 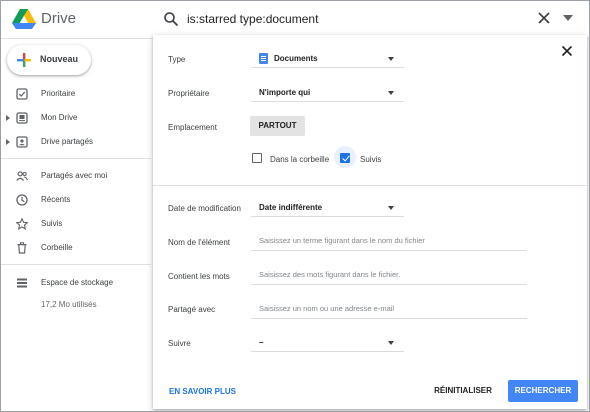 What do you see at coordinates (371, 159) in the screenshot?
I see `starred-label: Suivis` at bounding box center [371, 159].